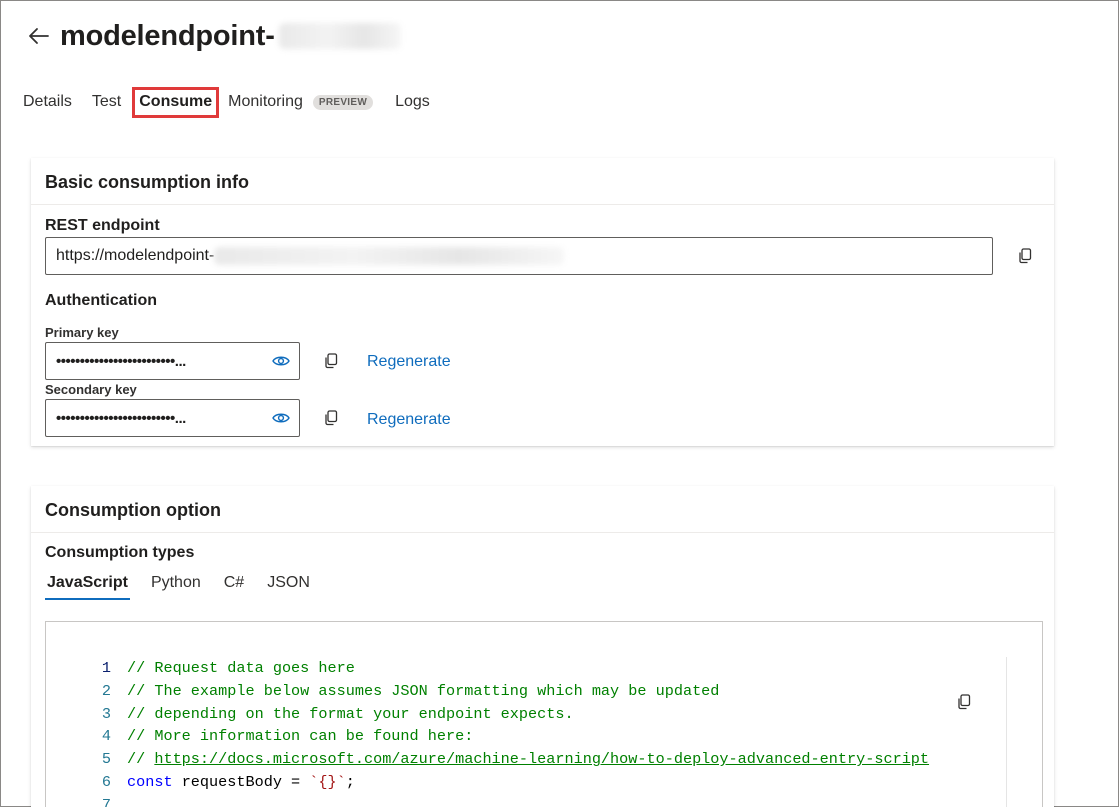 This screenshot has width=1119, height=807. Describe the element at coordinates (389, 256) in the screenshot. I see `redacted-url` at that location.